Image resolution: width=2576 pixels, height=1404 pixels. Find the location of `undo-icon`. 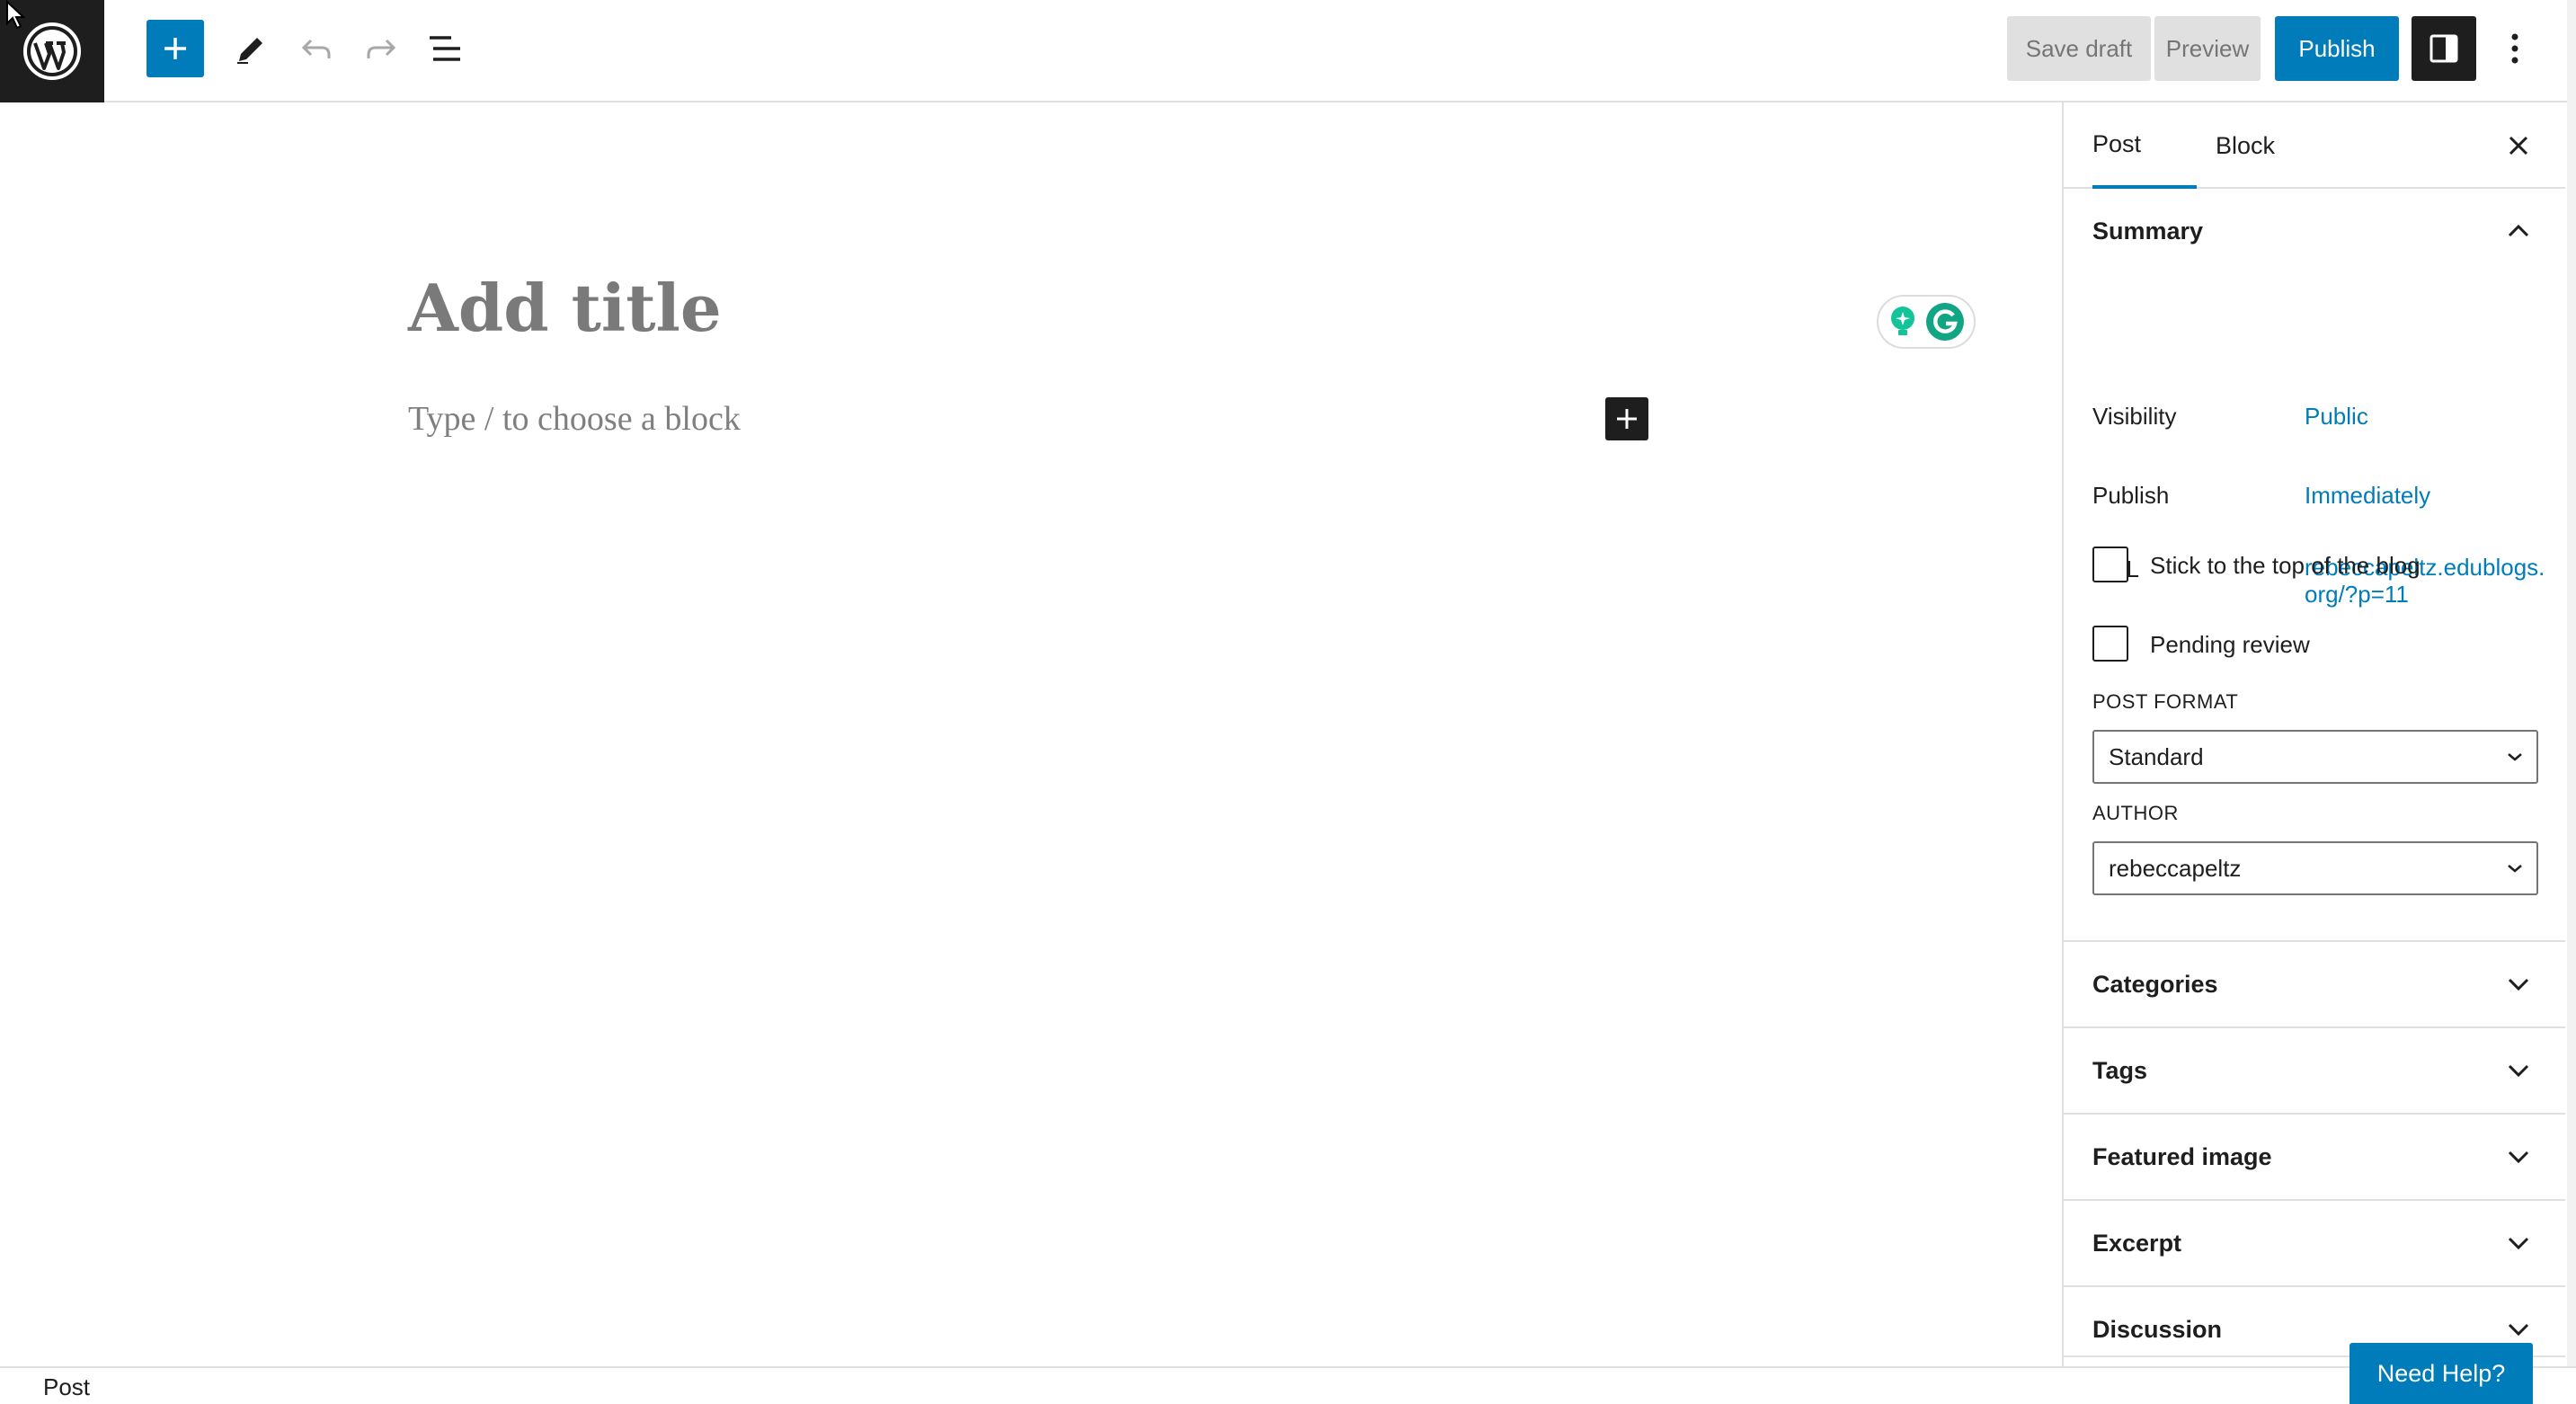

undo-icon is located at coordinates (316, 48).